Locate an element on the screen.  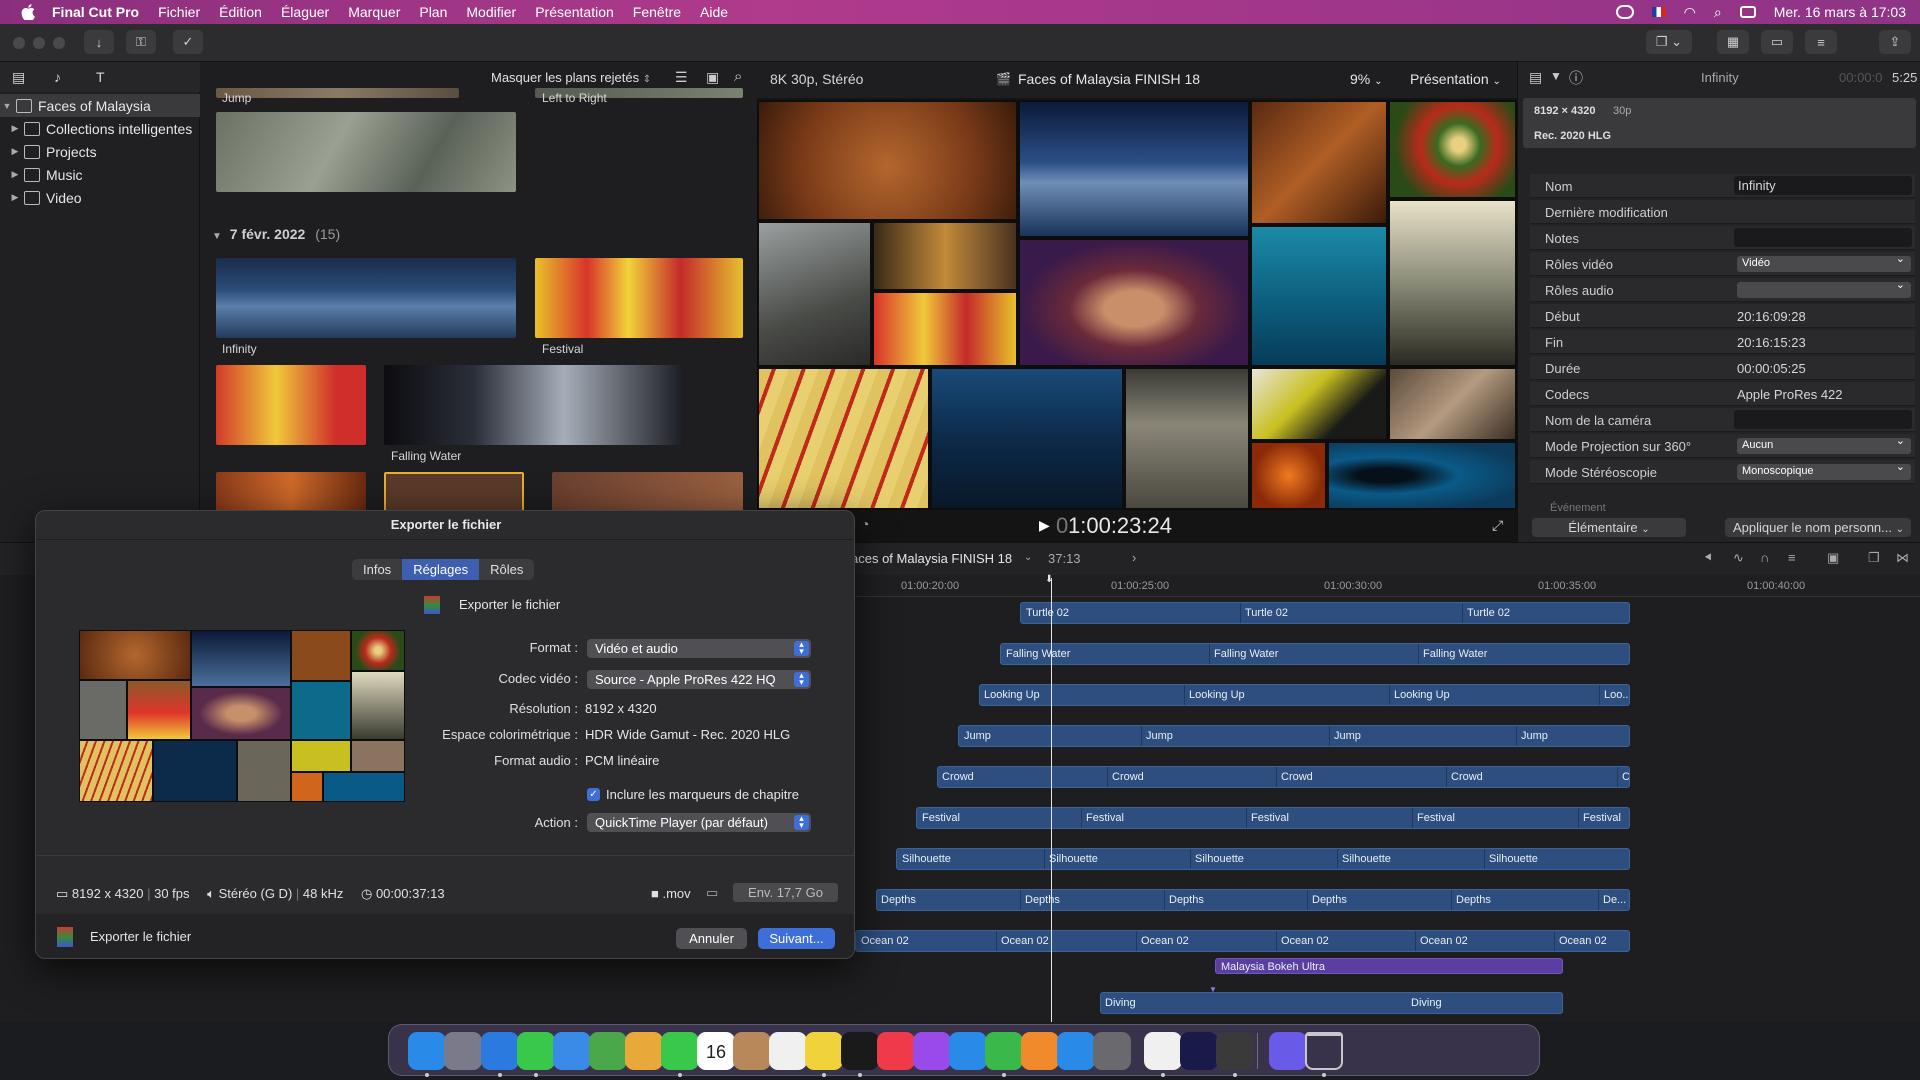
menu-plan: Plan is located at coordinates (433, 12).